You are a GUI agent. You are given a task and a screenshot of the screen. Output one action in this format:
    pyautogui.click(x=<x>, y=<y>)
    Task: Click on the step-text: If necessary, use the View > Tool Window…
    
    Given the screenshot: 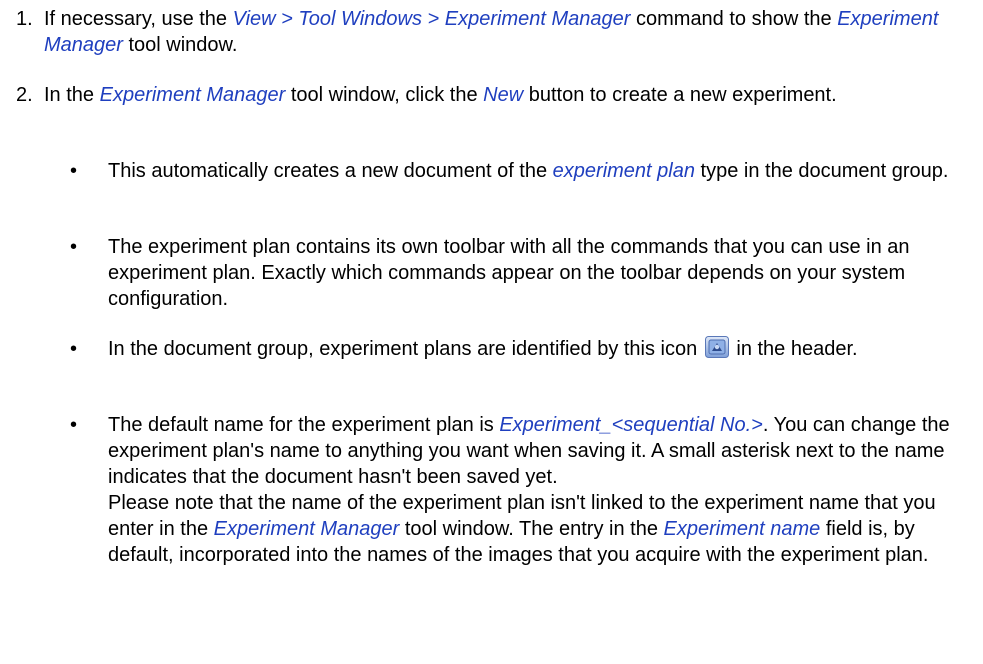 What is the action you would take?
    pyautogui.click(x=496, y=32)
    